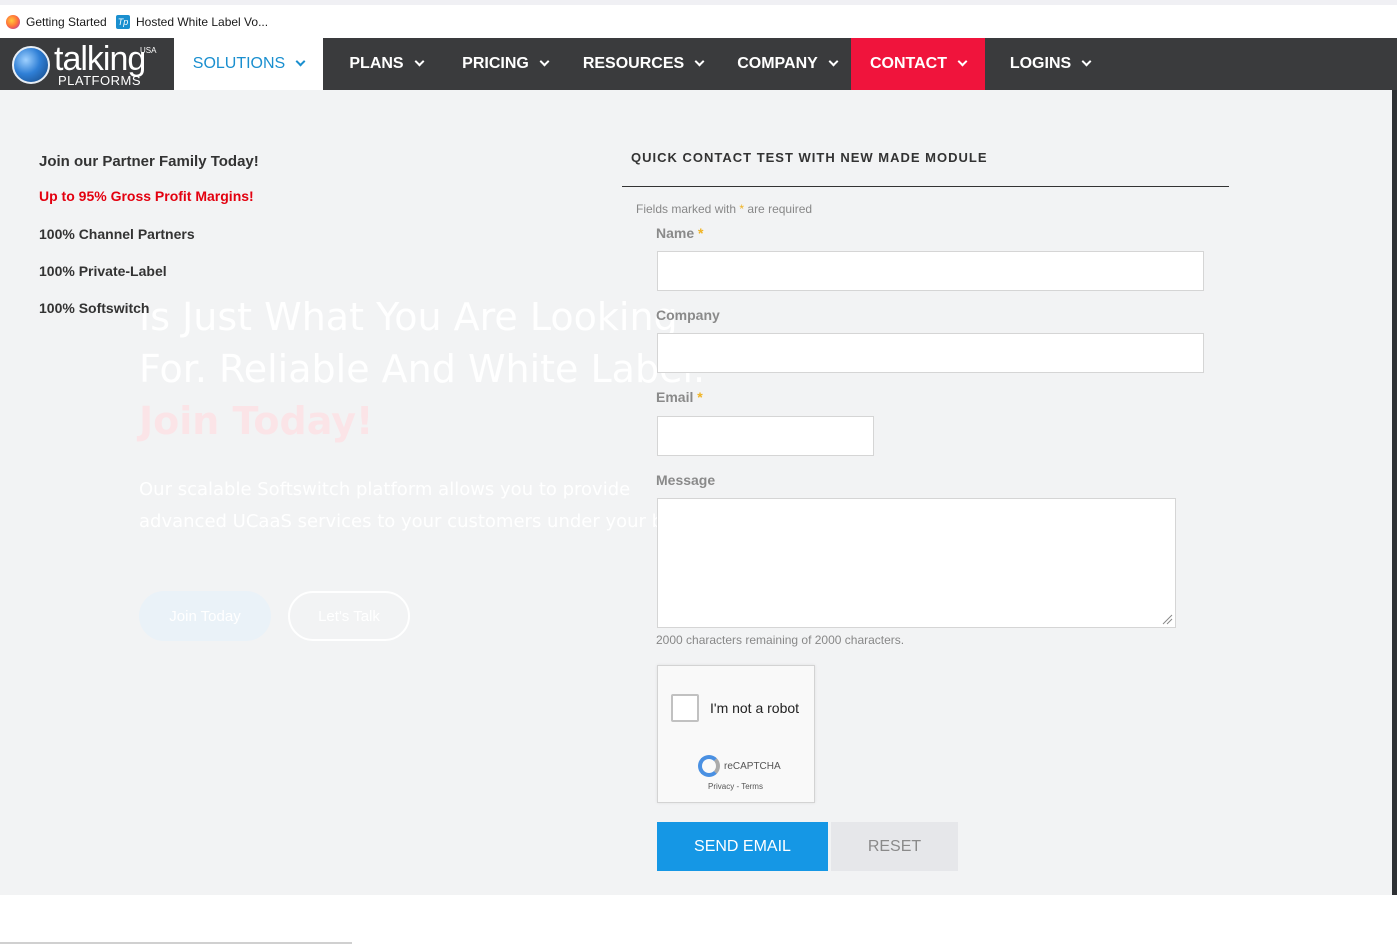 The height and width of the screenshot is (945, 1397). I want to click on logo-sub-text: PLATFORMS, so click(99, 80).